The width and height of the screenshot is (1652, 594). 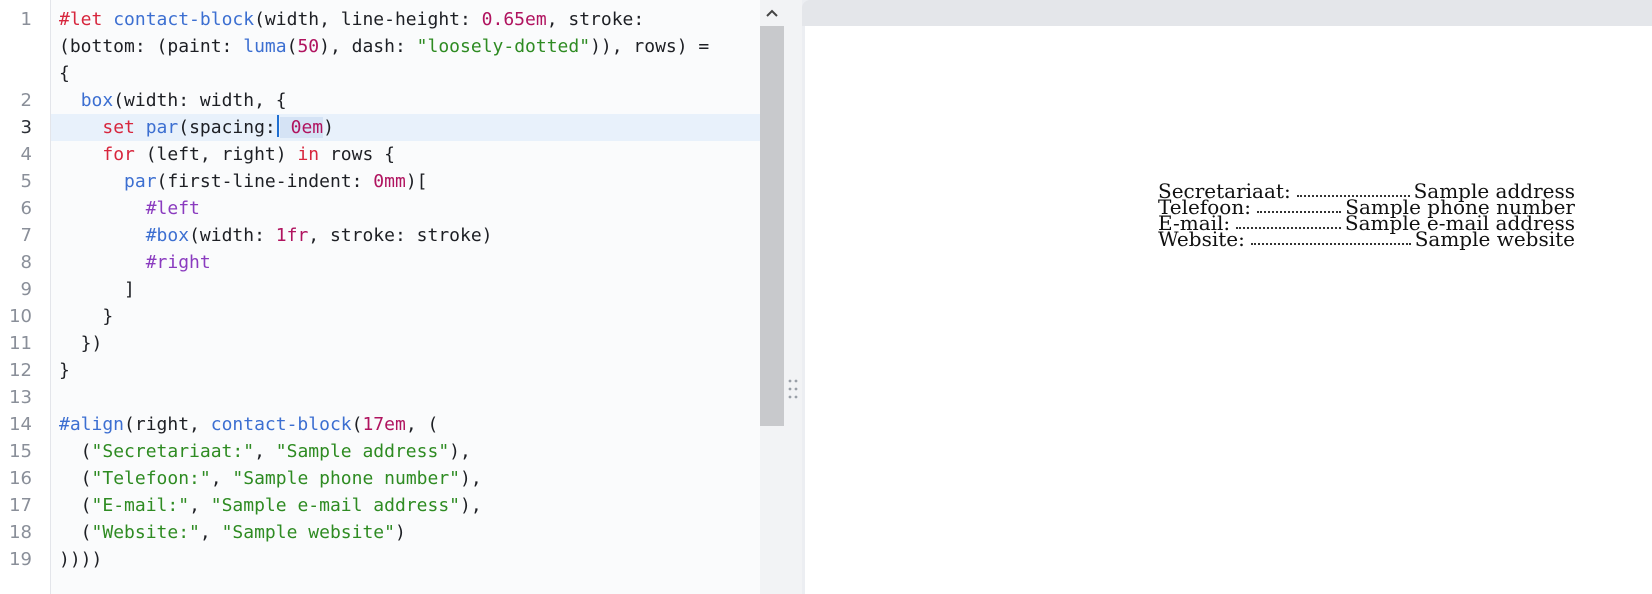 I want to click on line-number: 12, so click(x=20, y=370).